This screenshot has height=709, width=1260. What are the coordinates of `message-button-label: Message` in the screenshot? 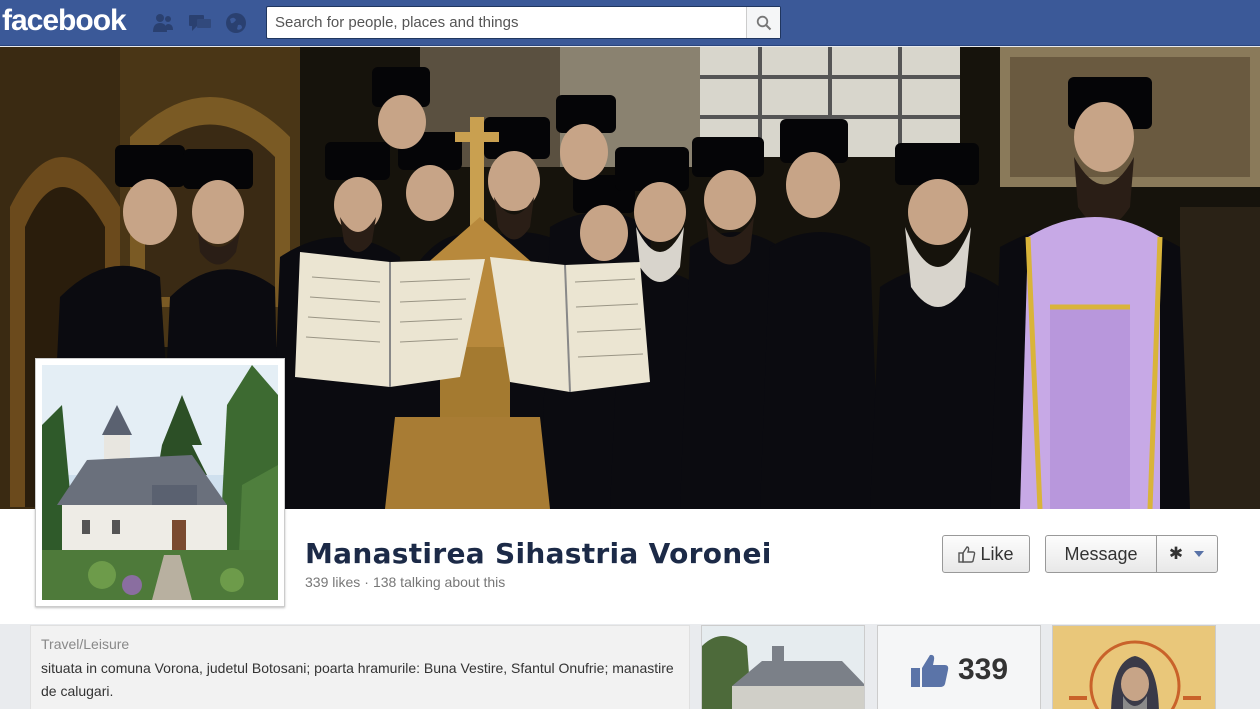 It's located at (1101, 553).